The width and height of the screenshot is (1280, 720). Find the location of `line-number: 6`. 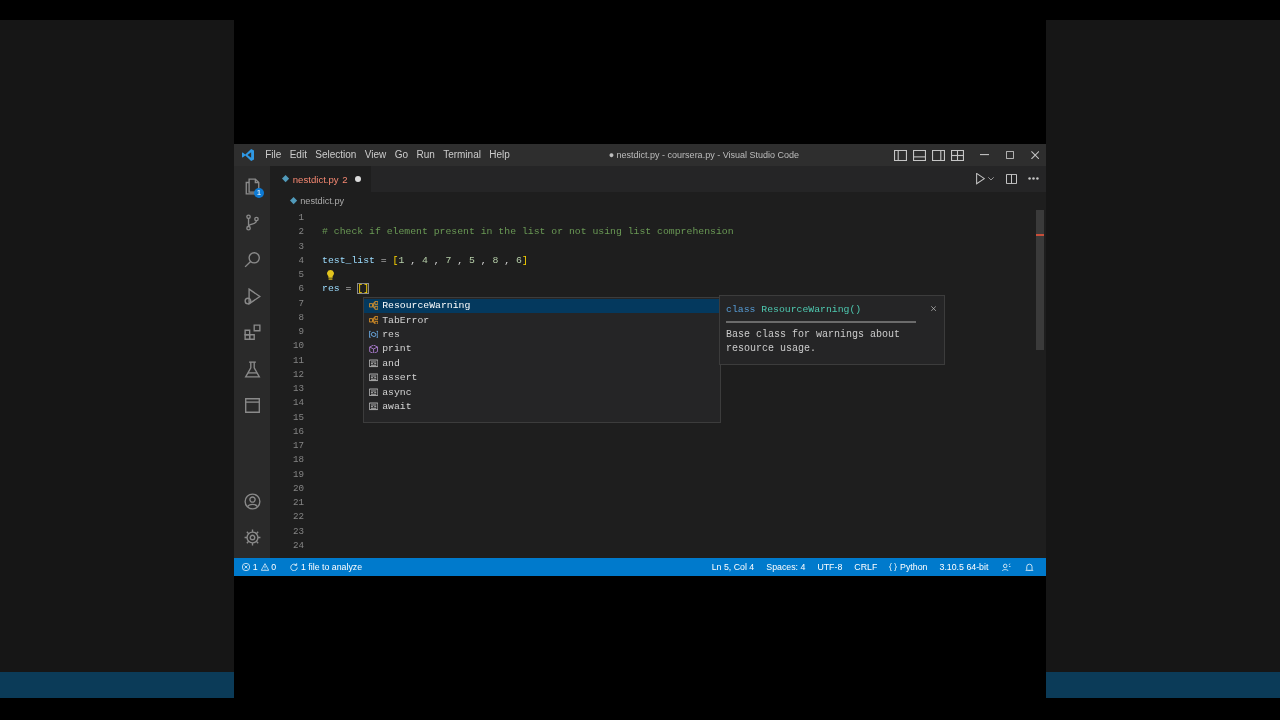

line-number: 6 is located at coordinates (301, 289).